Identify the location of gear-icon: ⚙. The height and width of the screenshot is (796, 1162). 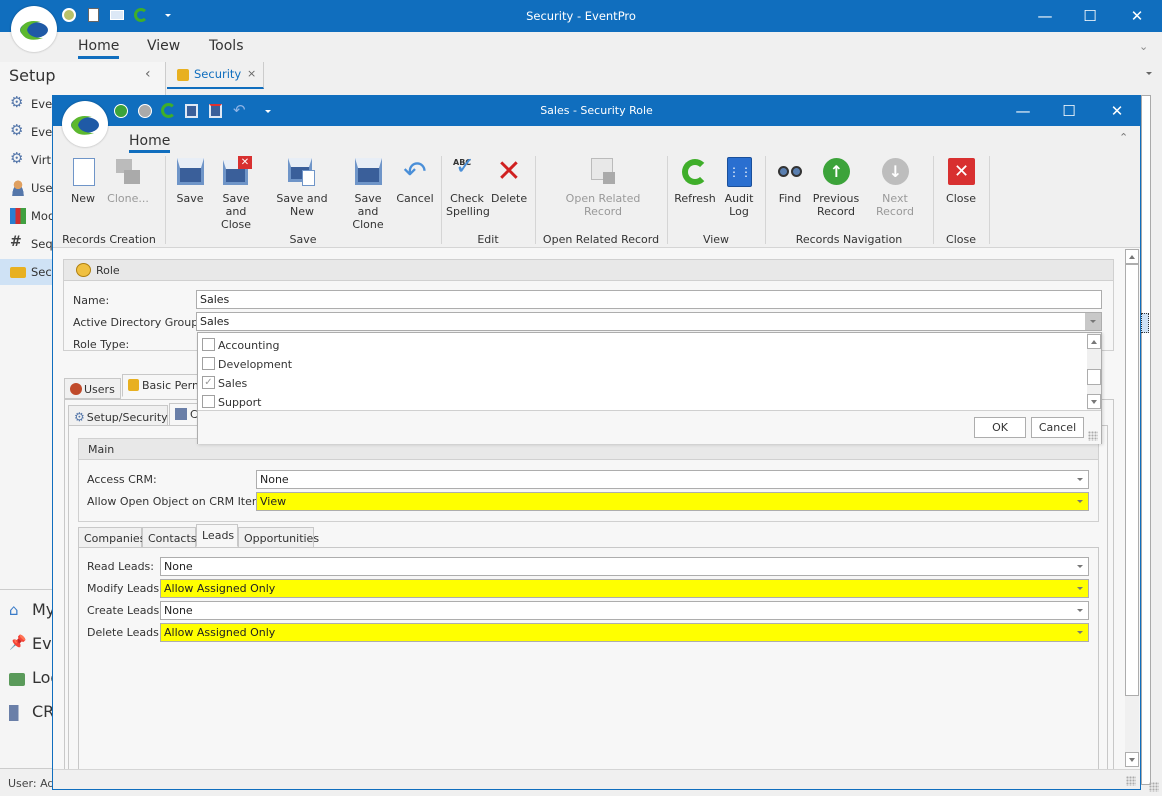
(17, 158).